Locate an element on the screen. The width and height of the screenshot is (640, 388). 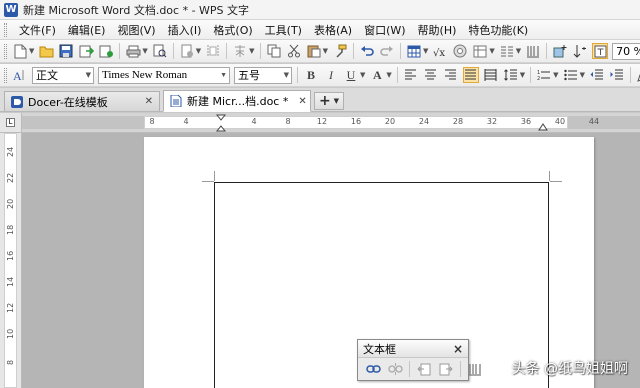
tab-document-label: 新建 Micr...档.doc * is located at coordinates (238, 101).